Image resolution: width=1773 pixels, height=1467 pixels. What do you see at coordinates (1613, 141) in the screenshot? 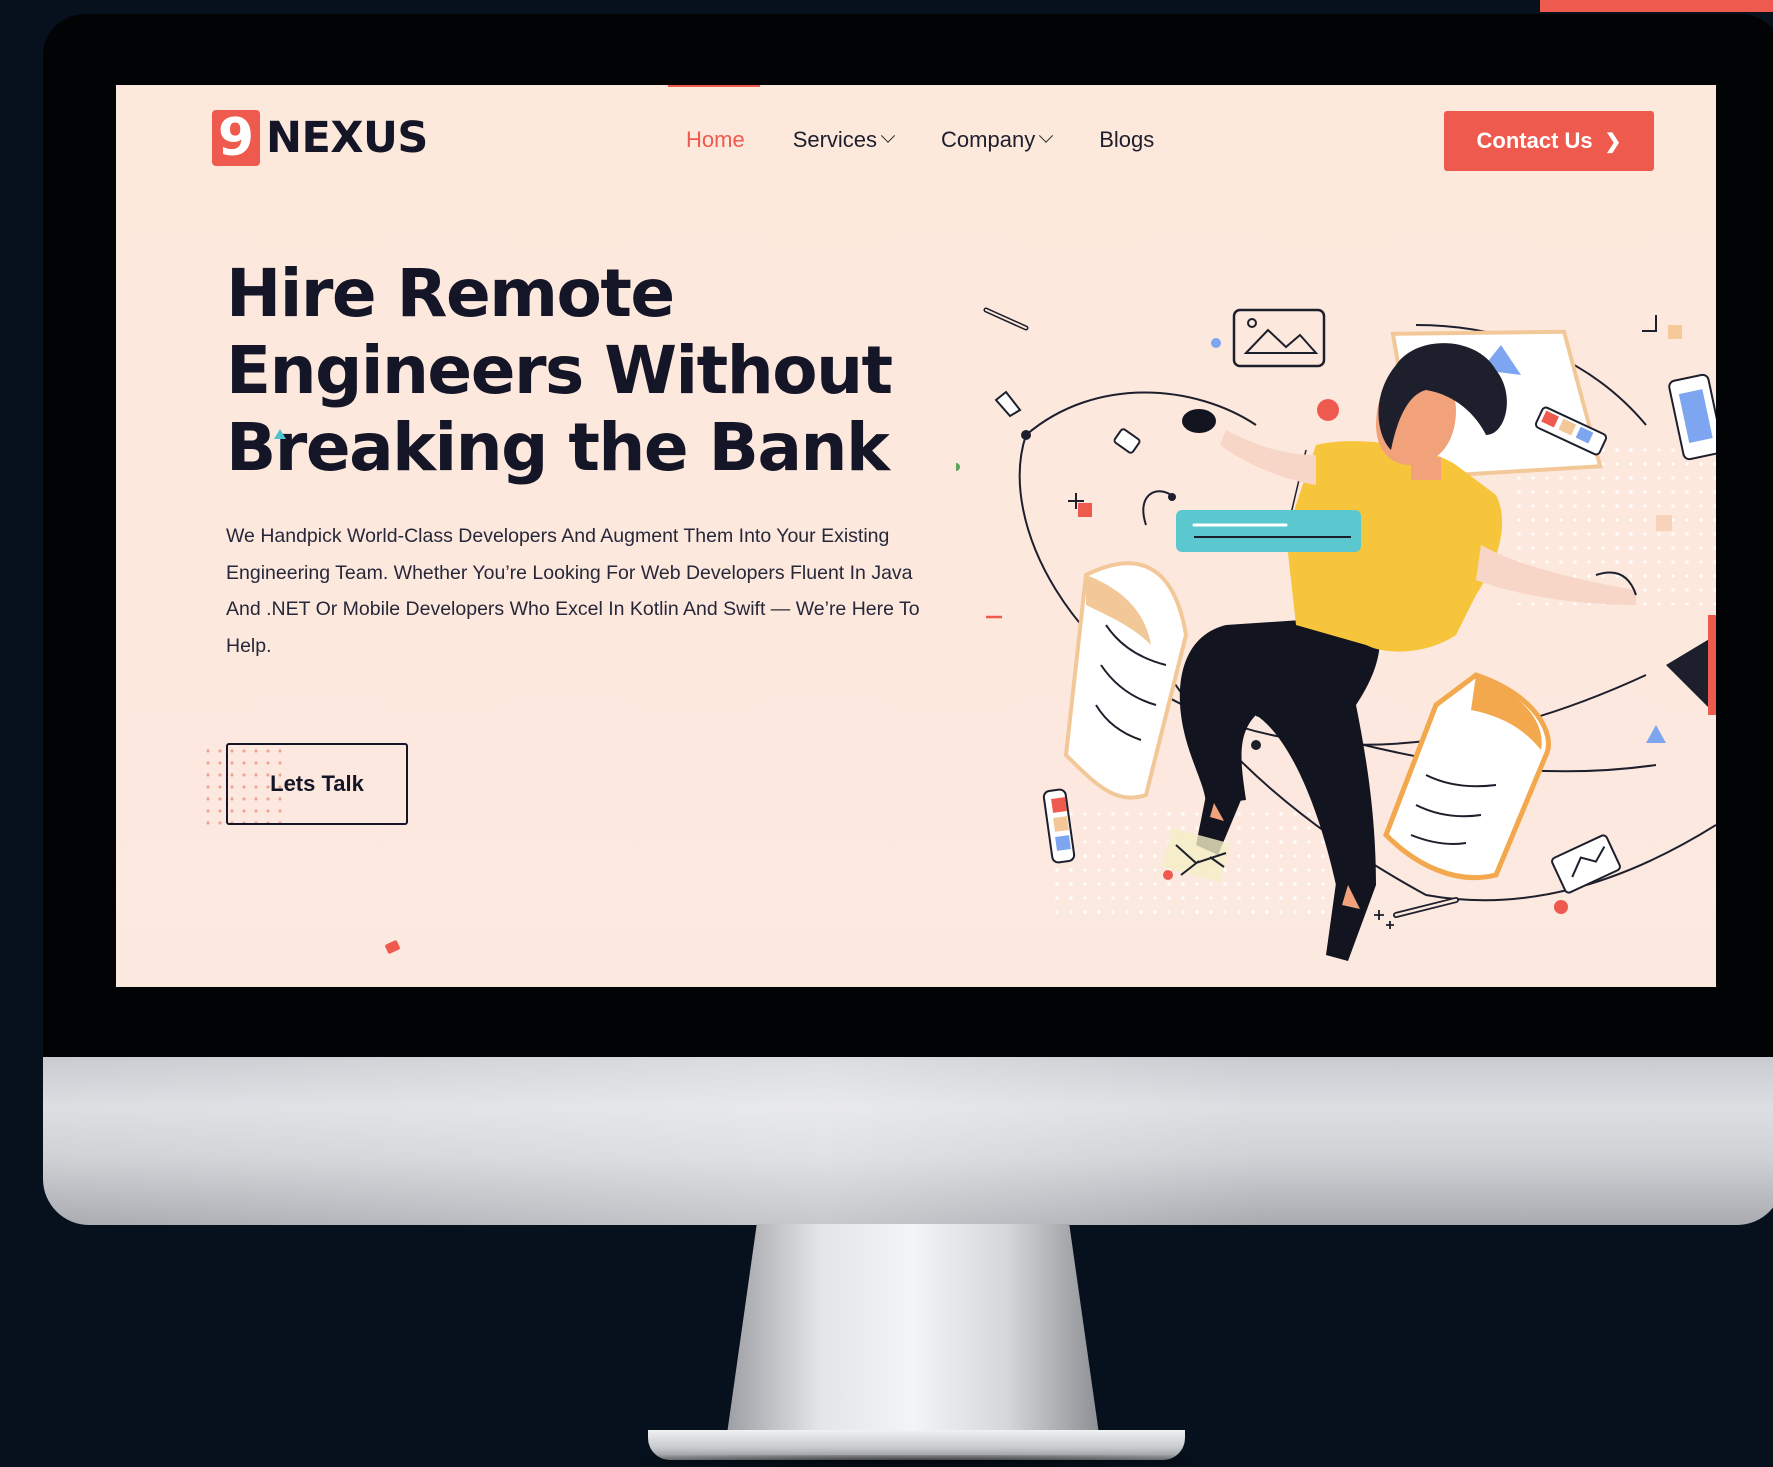
I see `chevron-right-icon: ❯` at bounding box center [1613, 141].